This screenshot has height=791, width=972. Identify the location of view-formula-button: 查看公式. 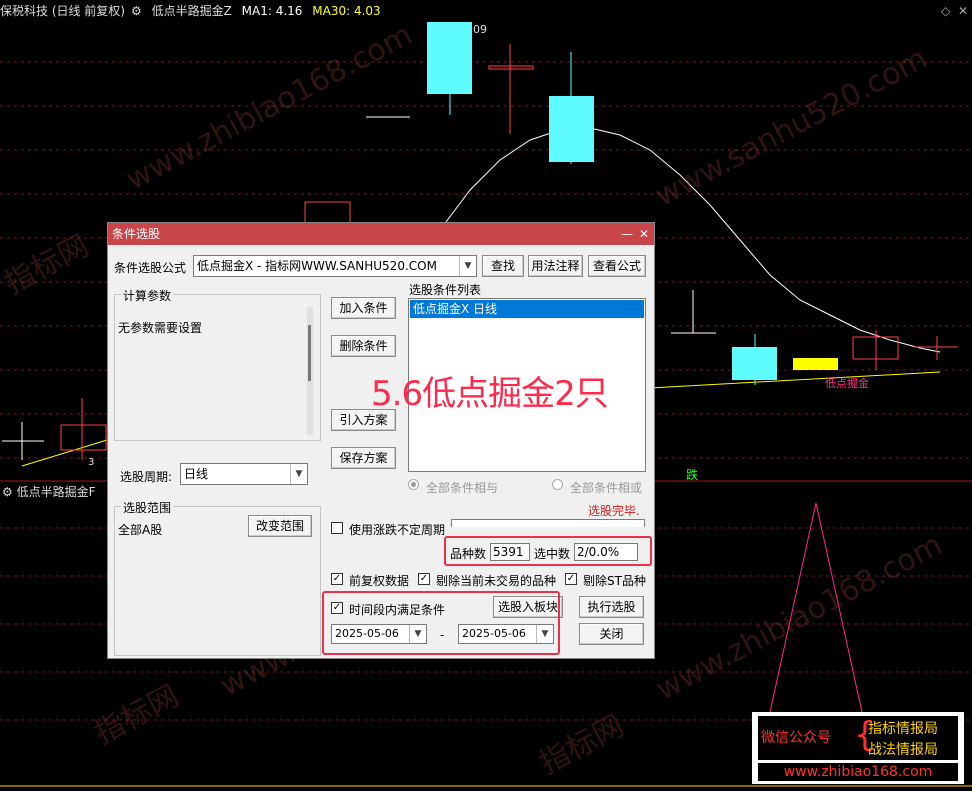
(617, 266).